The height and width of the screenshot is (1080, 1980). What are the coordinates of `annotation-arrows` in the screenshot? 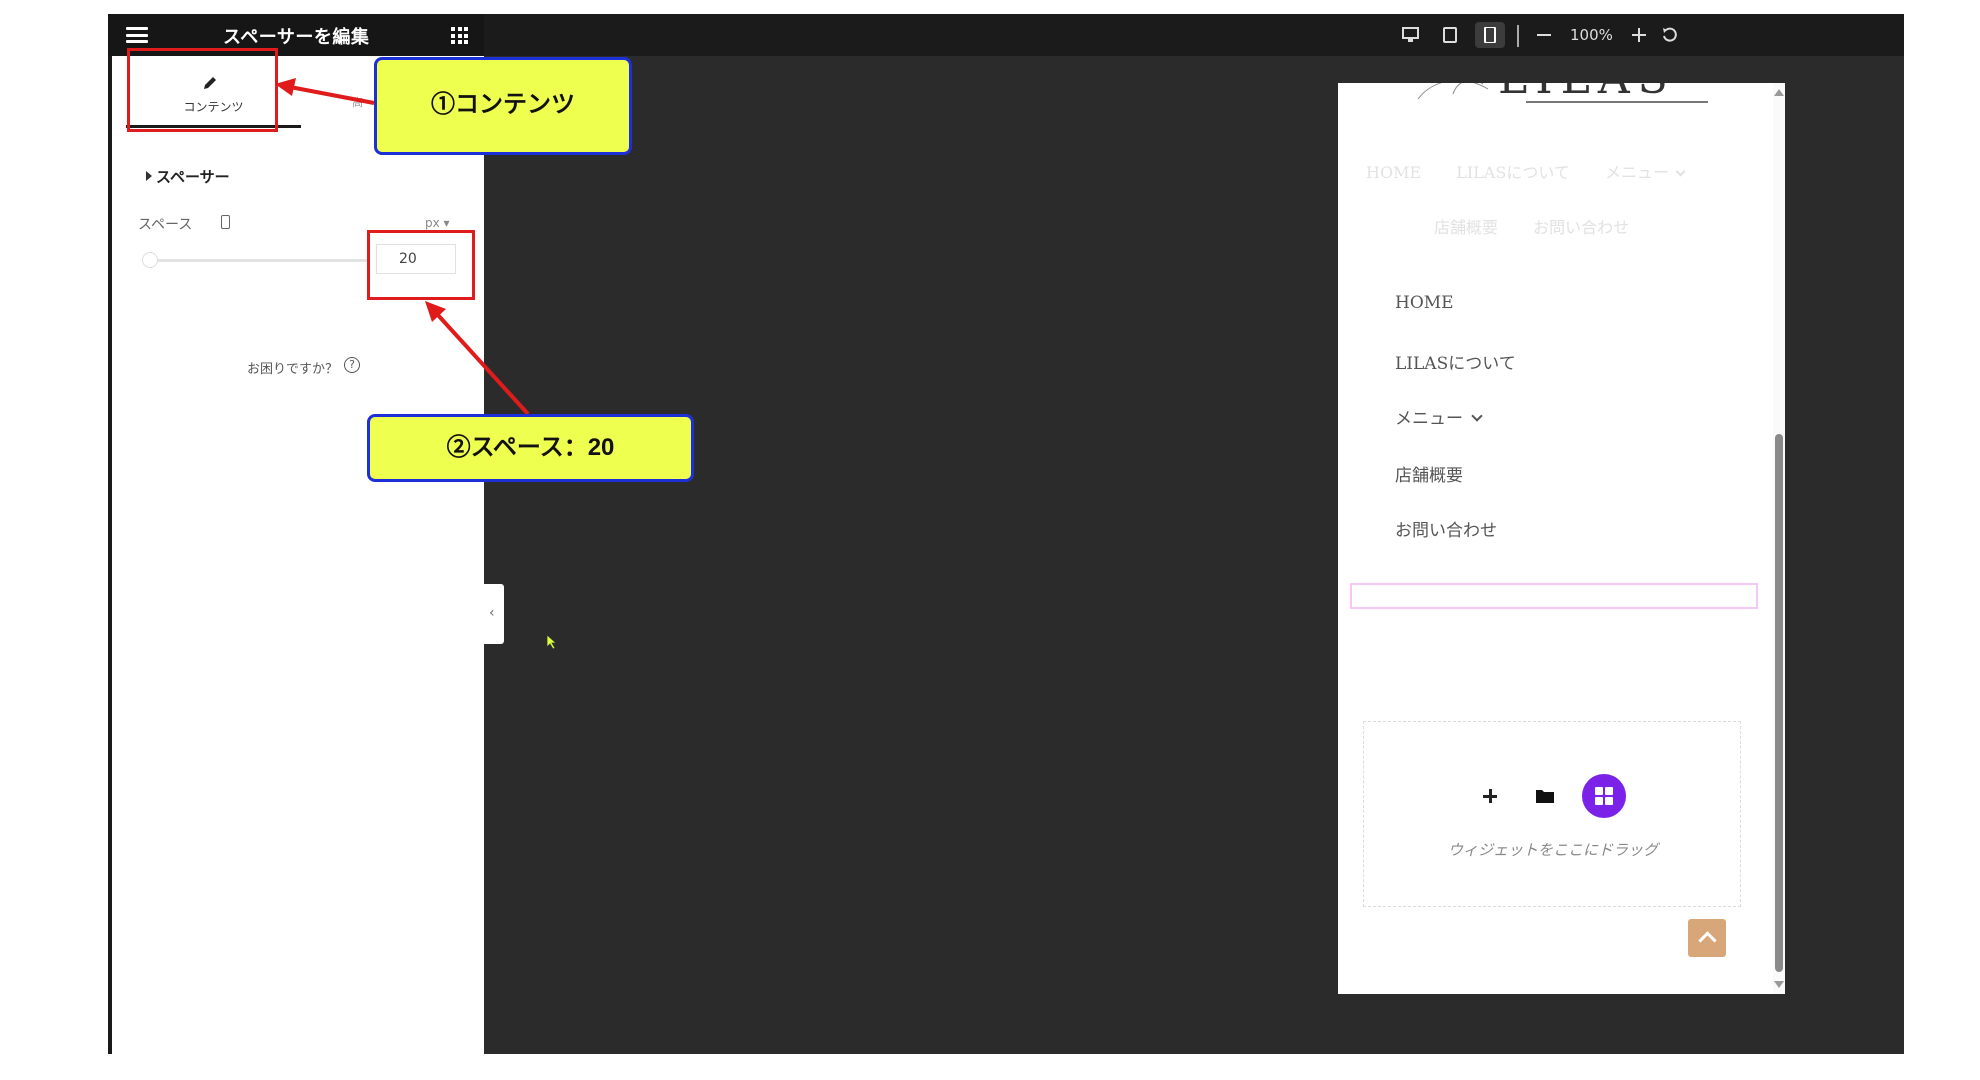 It's located at (402, 247).